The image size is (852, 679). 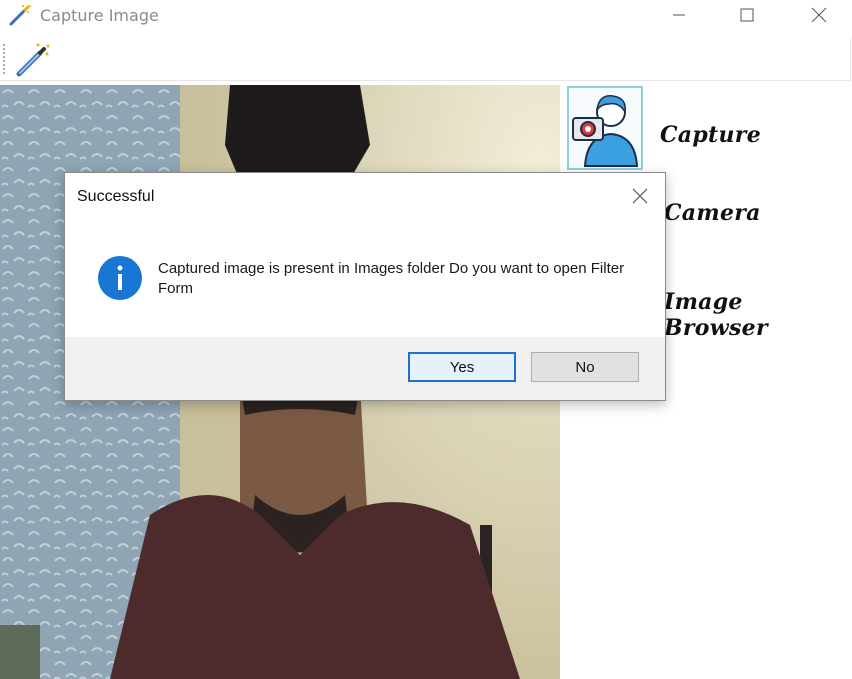 What do you see at coordinates (99, 15) in the screenshot?
I see `window-title: Capture Image` at bounding box center [99, 15].